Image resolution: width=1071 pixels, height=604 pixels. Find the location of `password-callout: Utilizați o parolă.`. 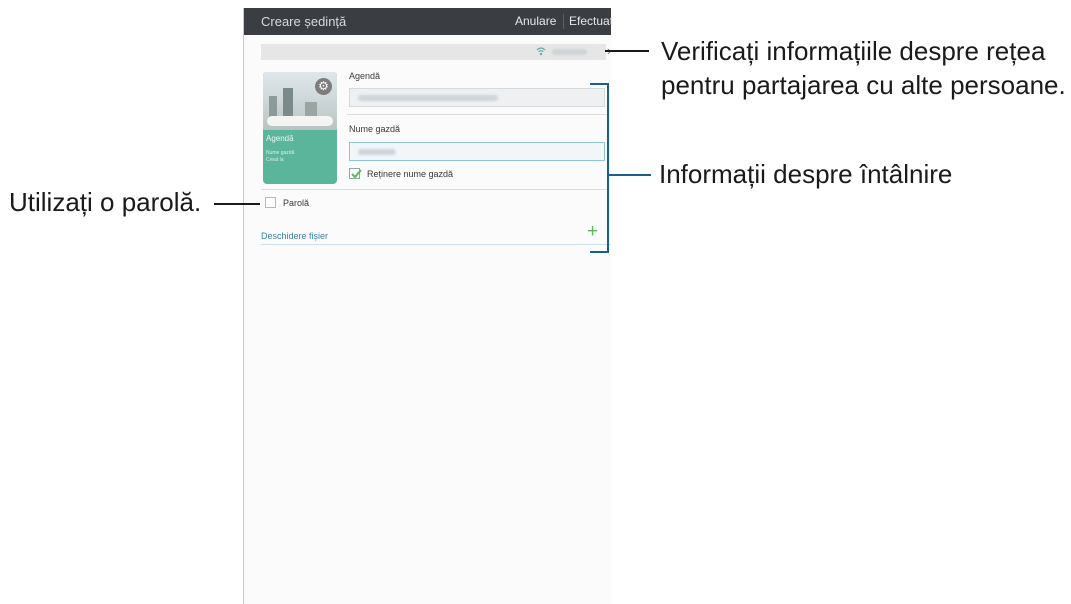

password-callout: Utilizați o parolă. is located at coordinates (105, 202).